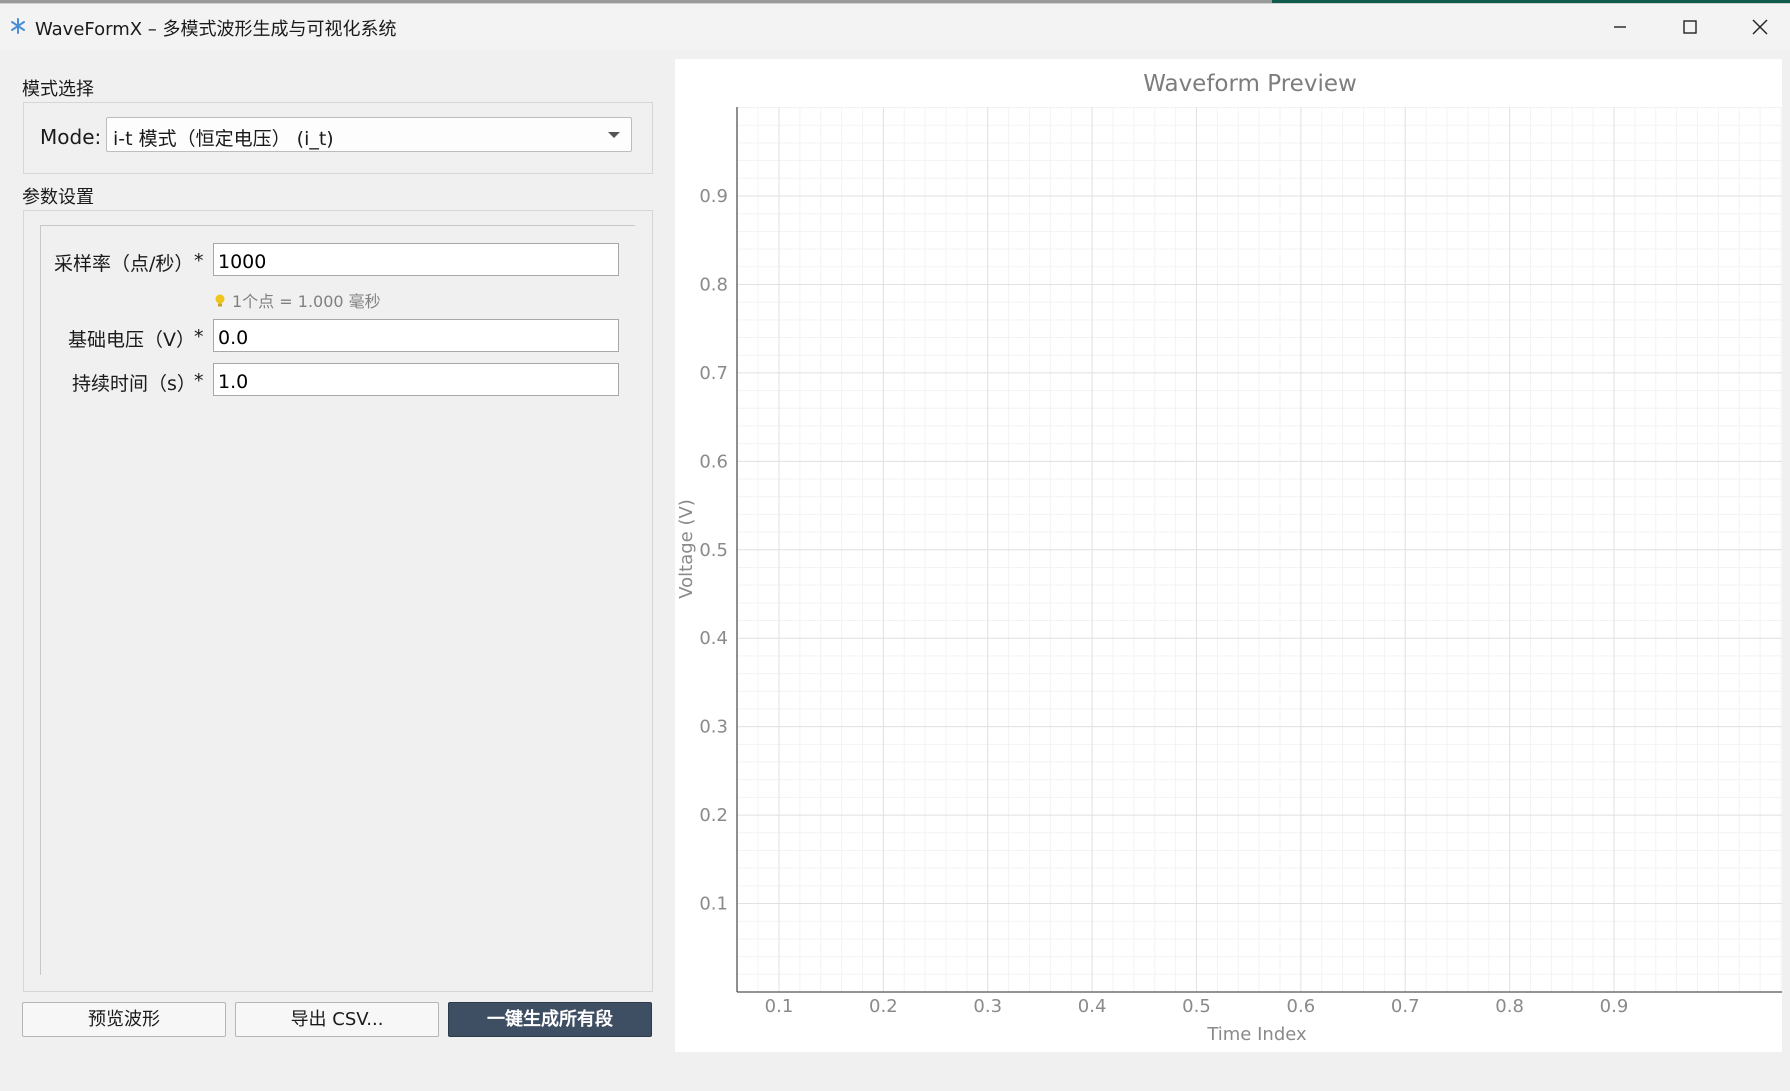 This screenshot has height=1091, width=1790. I want to click on y-tick-label: 0.8, so click(713, 284).